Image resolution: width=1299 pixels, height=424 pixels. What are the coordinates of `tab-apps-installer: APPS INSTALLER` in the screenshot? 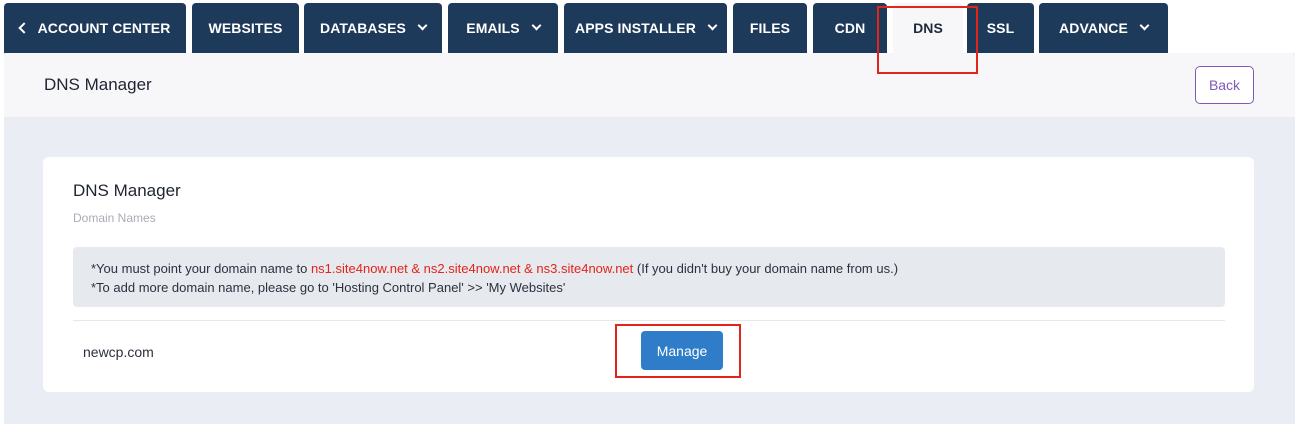 It's located at (645, 28).